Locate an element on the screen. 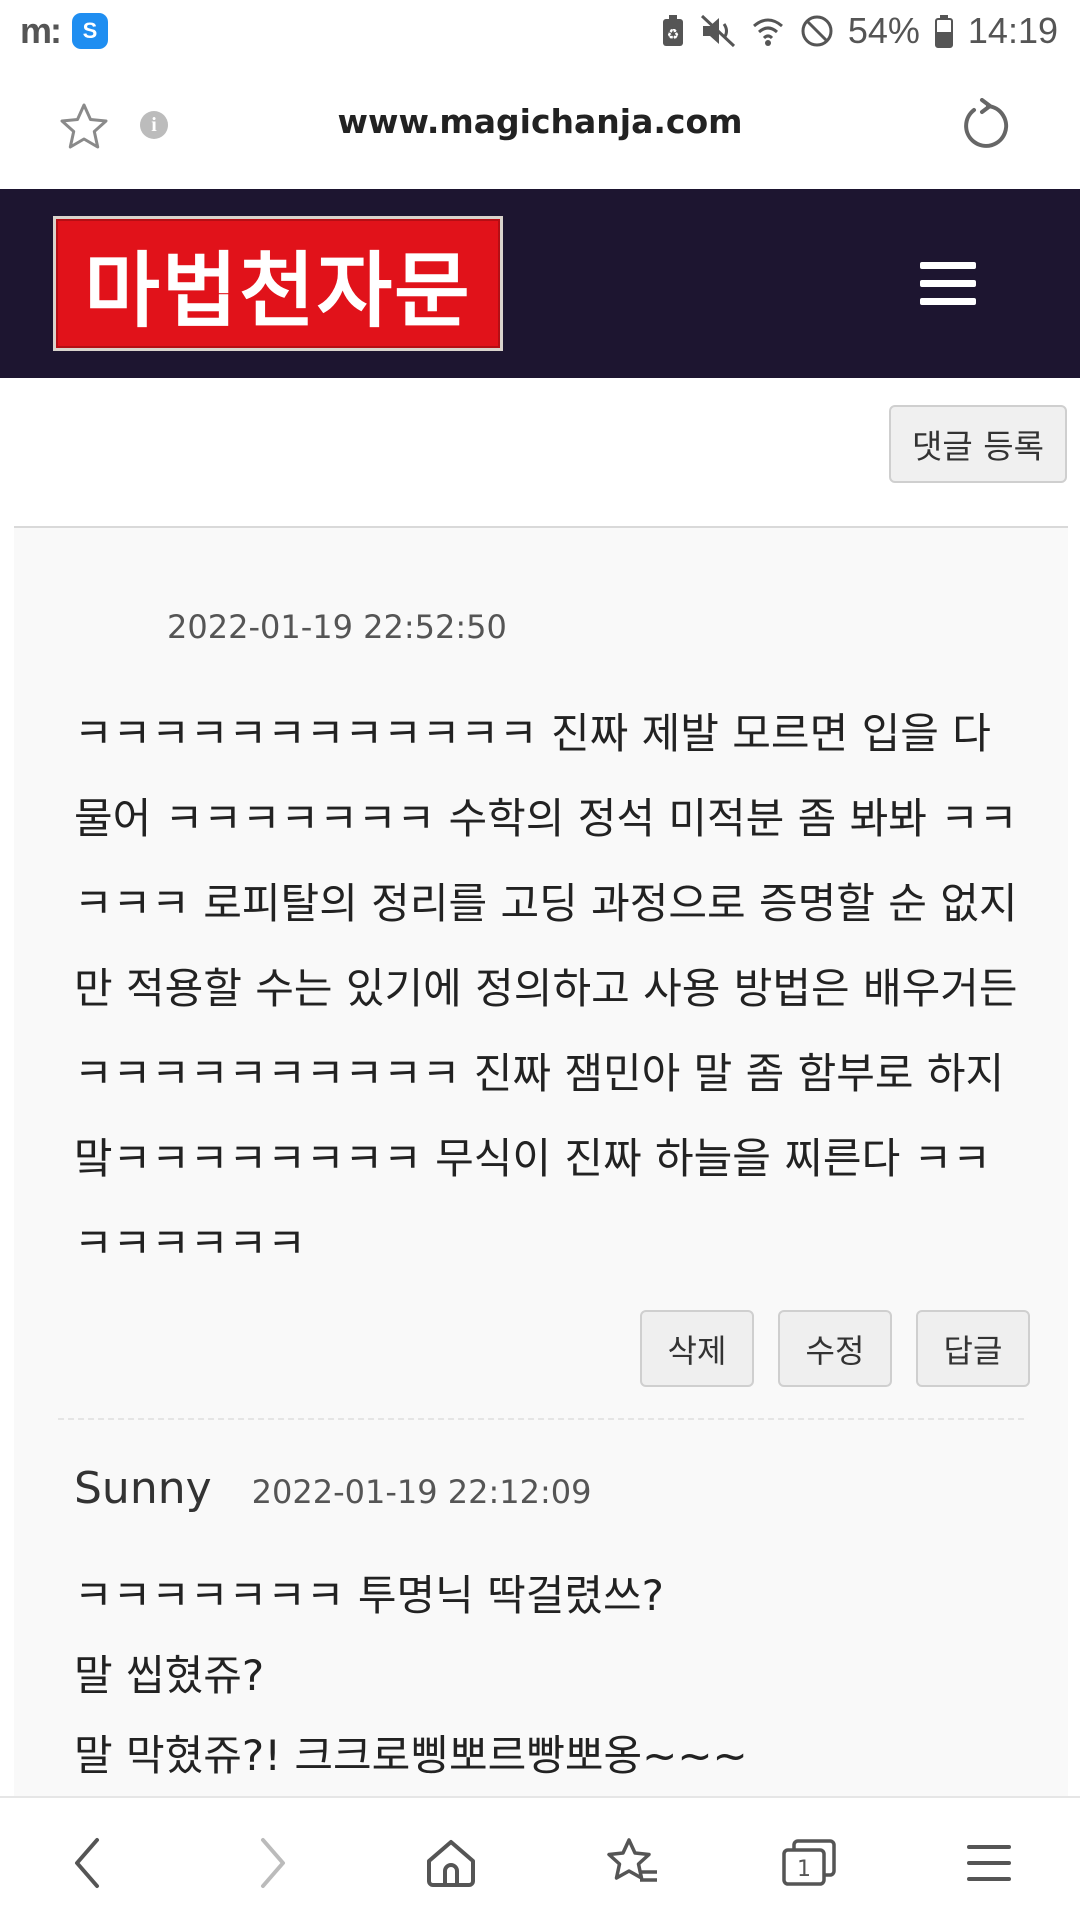  comment-author: Sunny is located at coordinates (143, 1488).